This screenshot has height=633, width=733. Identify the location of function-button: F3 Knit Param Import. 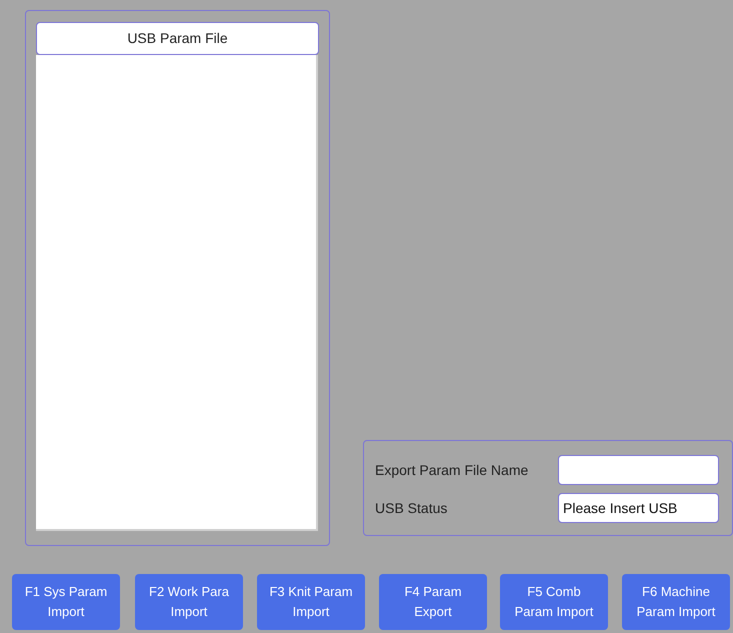
(311, 602).